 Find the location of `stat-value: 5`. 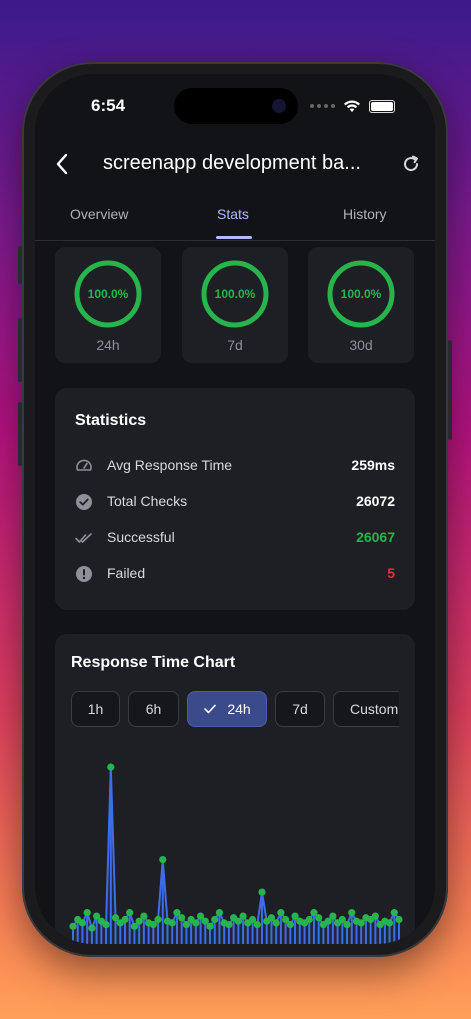

stat-value: 5 is located at coordinates (391, 573).